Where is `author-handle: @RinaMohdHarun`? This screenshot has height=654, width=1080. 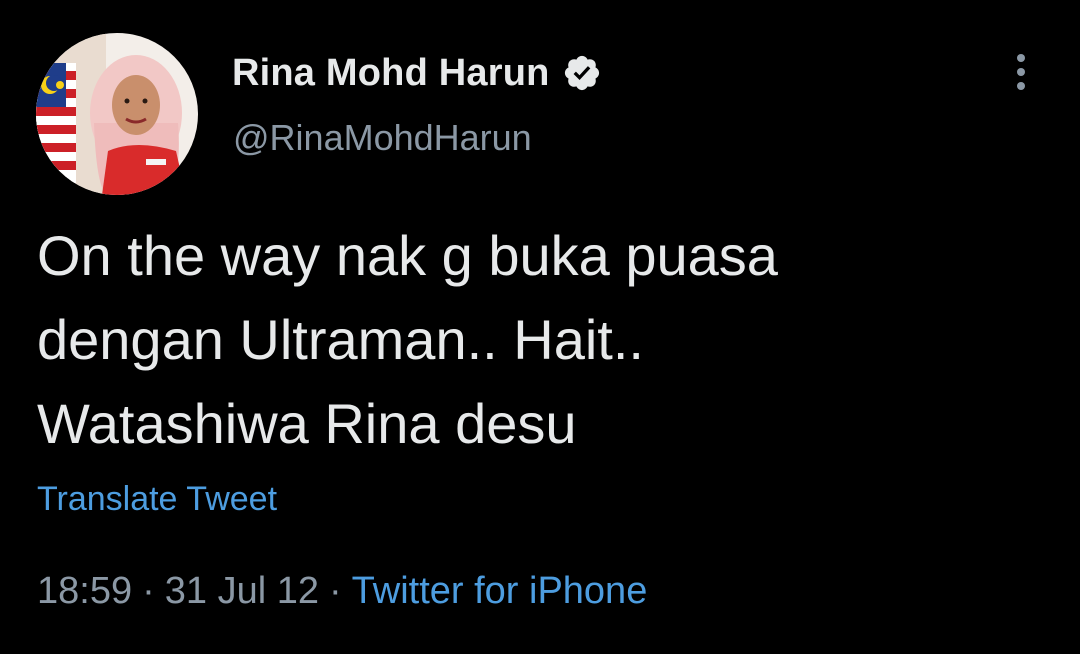
author-handle: @RinaMohdHarun is located at coordinates (382, 138).